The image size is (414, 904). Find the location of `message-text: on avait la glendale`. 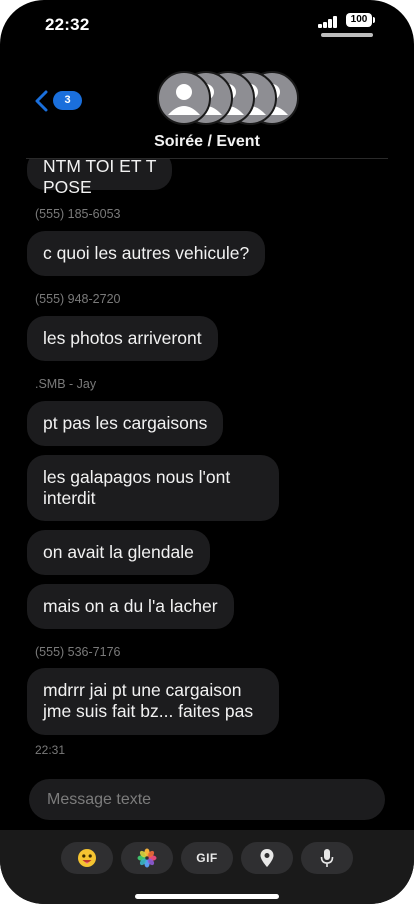

message-text: on avait la glendale is located at coordinates (118, 552).